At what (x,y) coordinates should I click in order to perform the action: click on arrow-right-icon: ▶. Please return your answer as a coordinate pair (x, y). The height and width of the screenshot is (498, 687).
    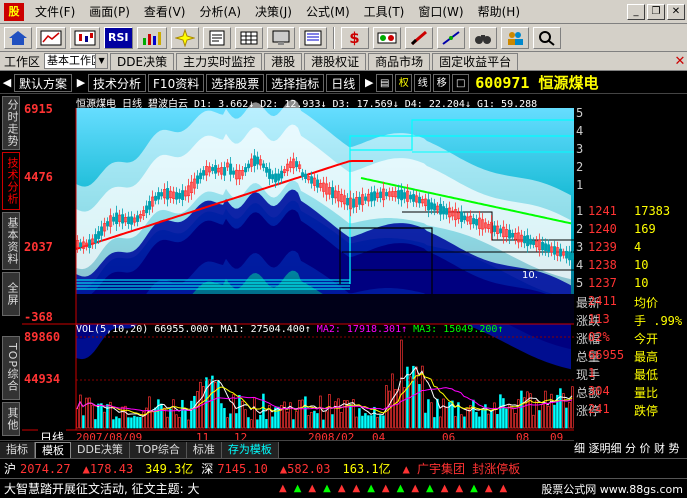
    Looking at the image, I should click on (81, 82).